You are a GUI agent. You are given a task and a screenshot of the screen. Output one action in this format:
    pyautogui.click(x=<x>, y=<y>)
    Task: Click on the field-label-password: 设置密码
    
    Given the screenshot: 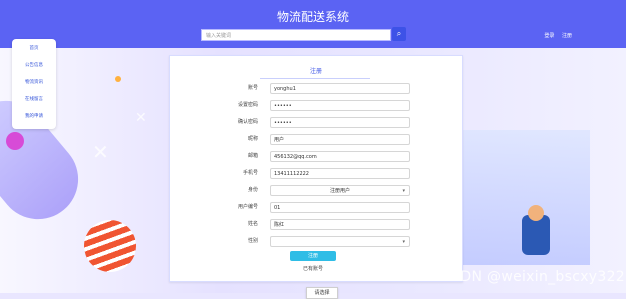 What is the action you would take?
    pyautogui.click(x=247, y=105)
    